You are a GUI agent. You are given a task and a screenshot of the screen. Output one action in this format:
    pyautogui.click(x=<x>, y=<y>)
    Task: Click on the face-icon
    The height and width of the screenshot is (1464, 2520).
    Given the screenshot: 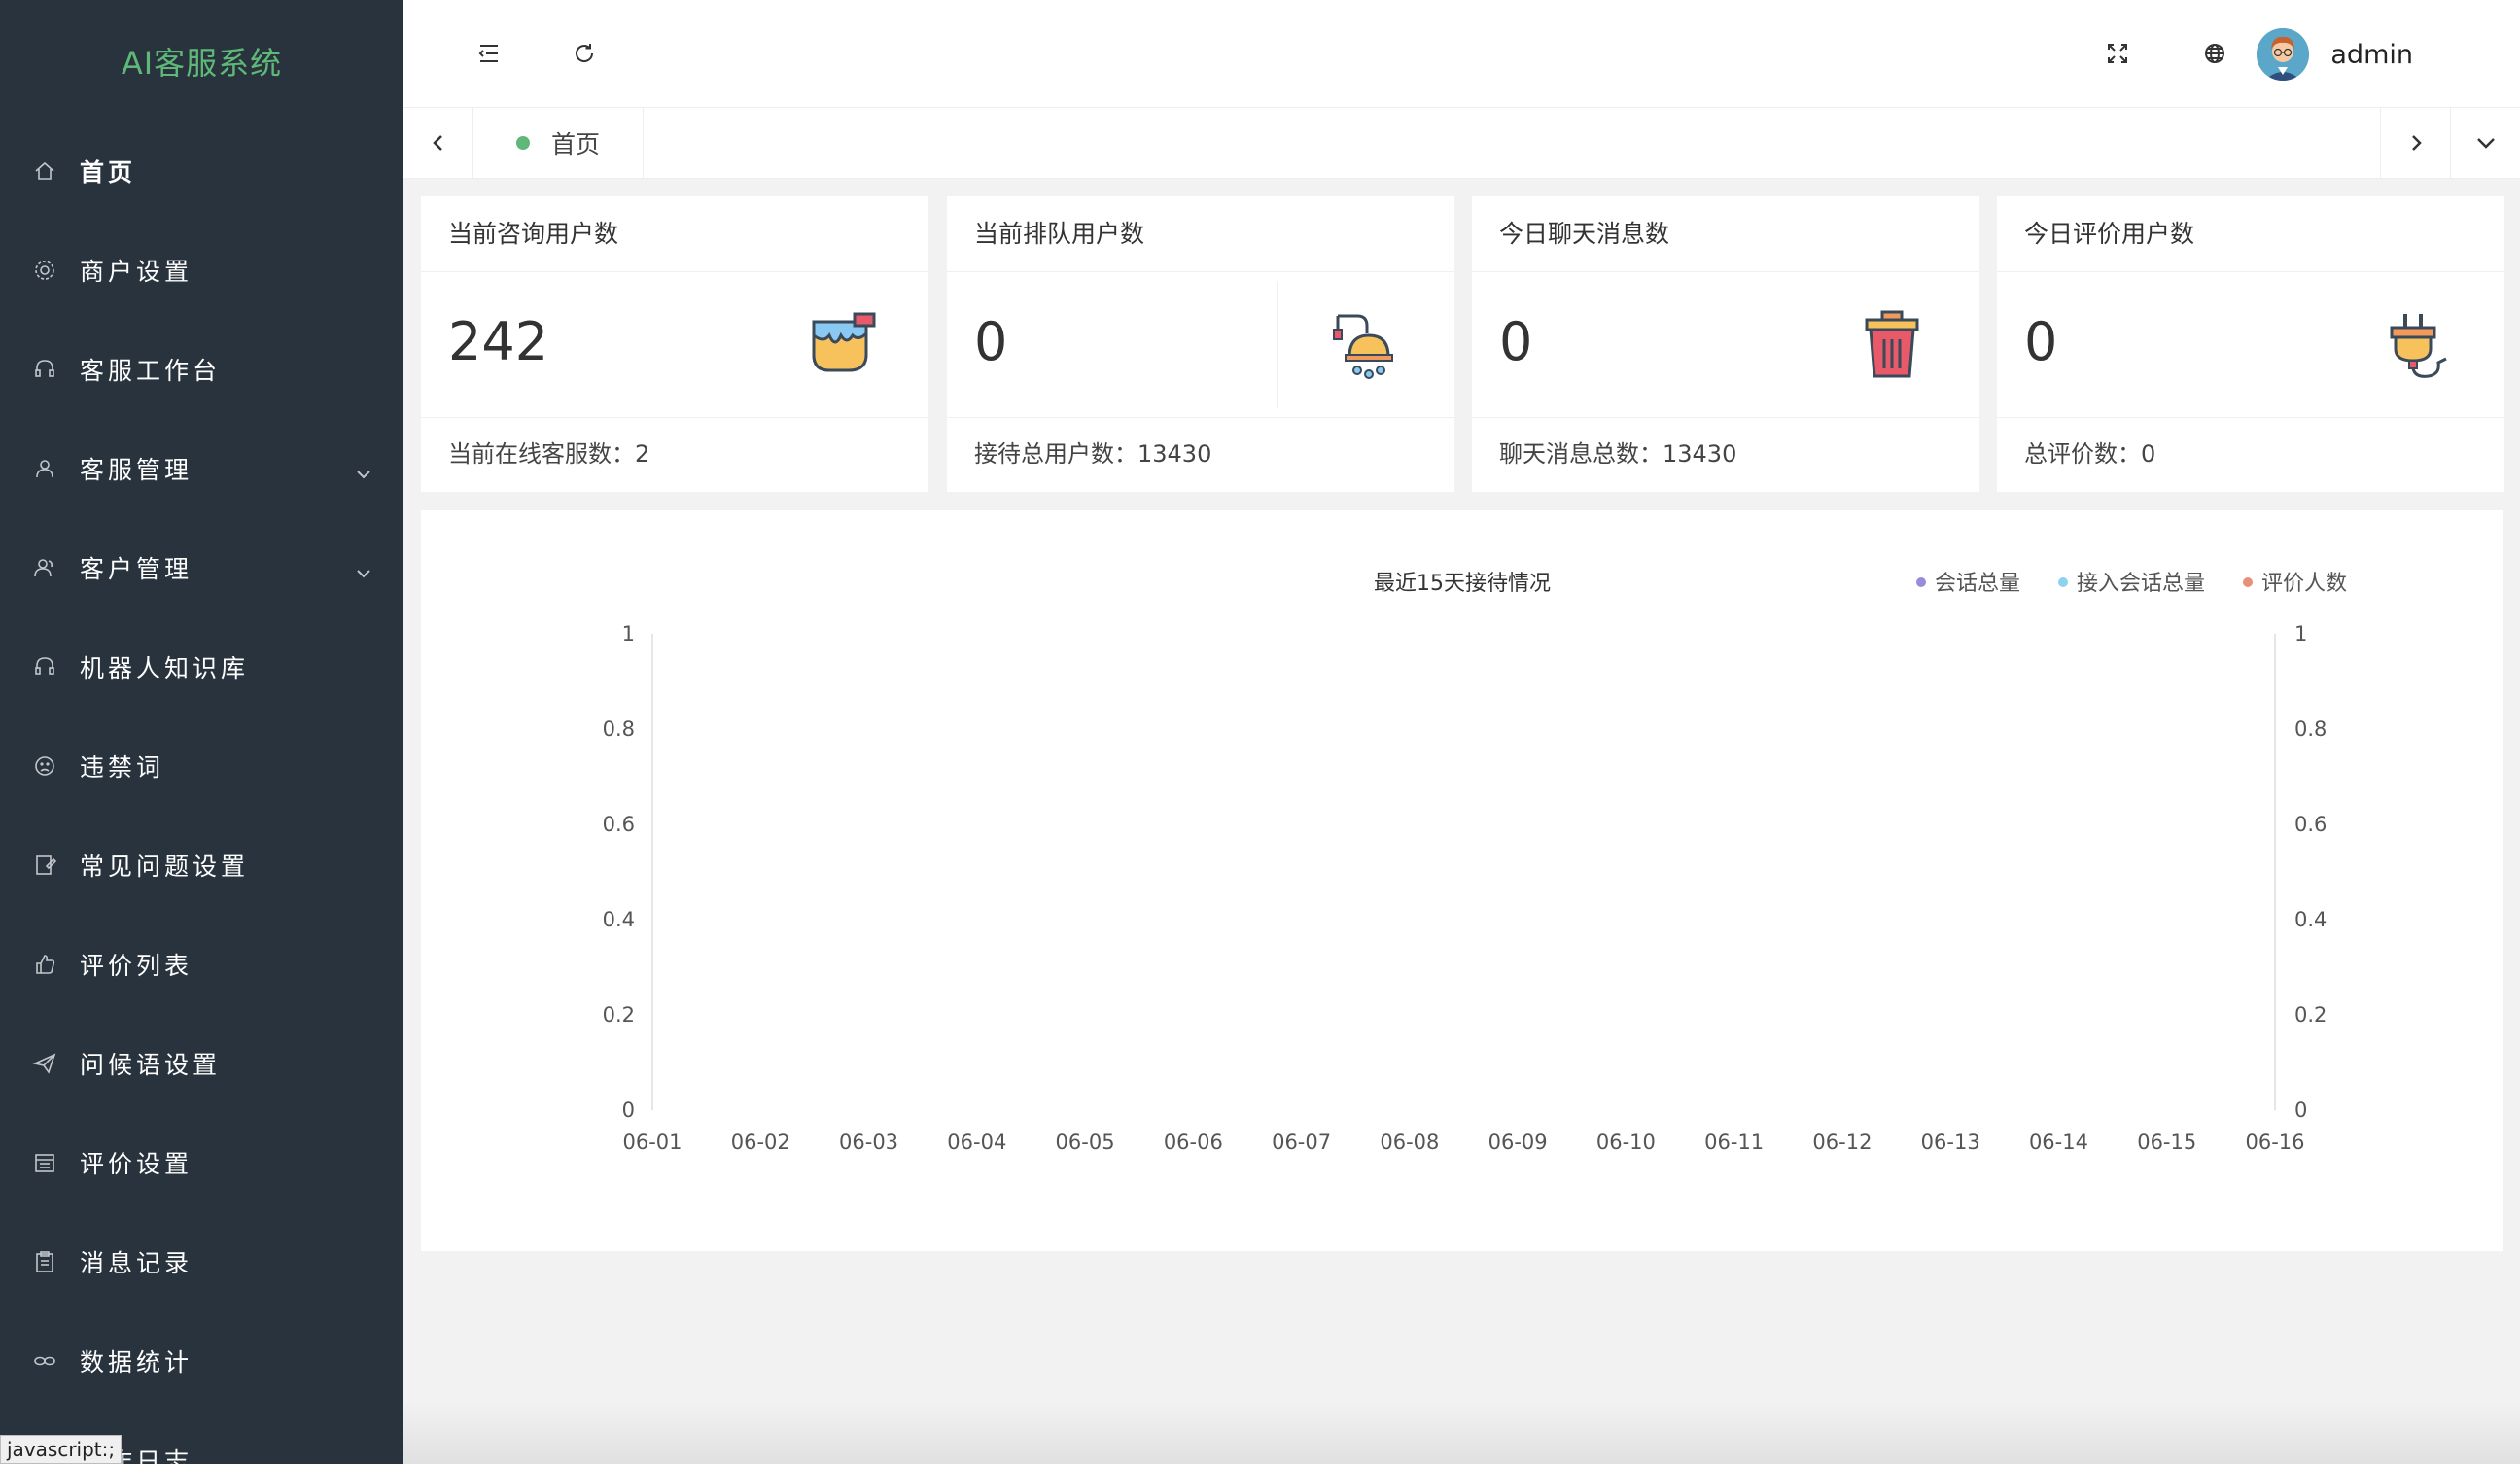 What is the action you would take?
    pyautogui.click(x=44, y=766)
    